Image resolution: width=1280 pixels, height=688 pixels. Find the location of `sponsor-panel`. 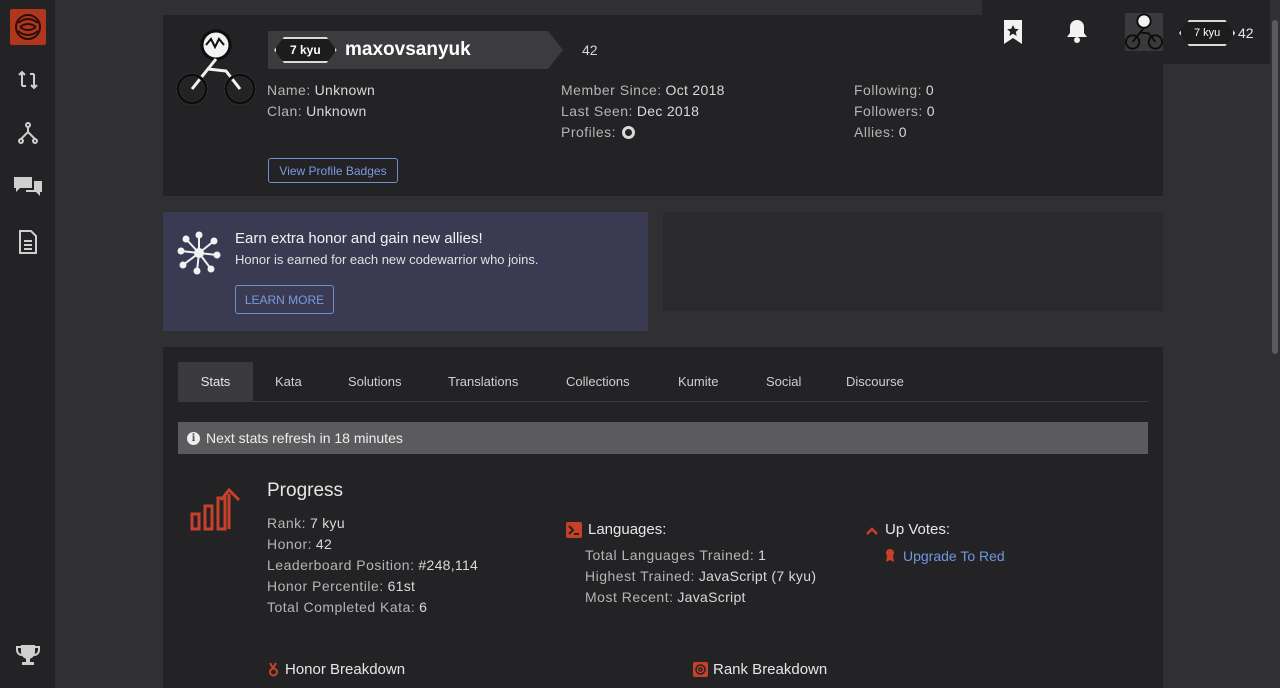

sponsor-panel is located at coordinates (913, 261).